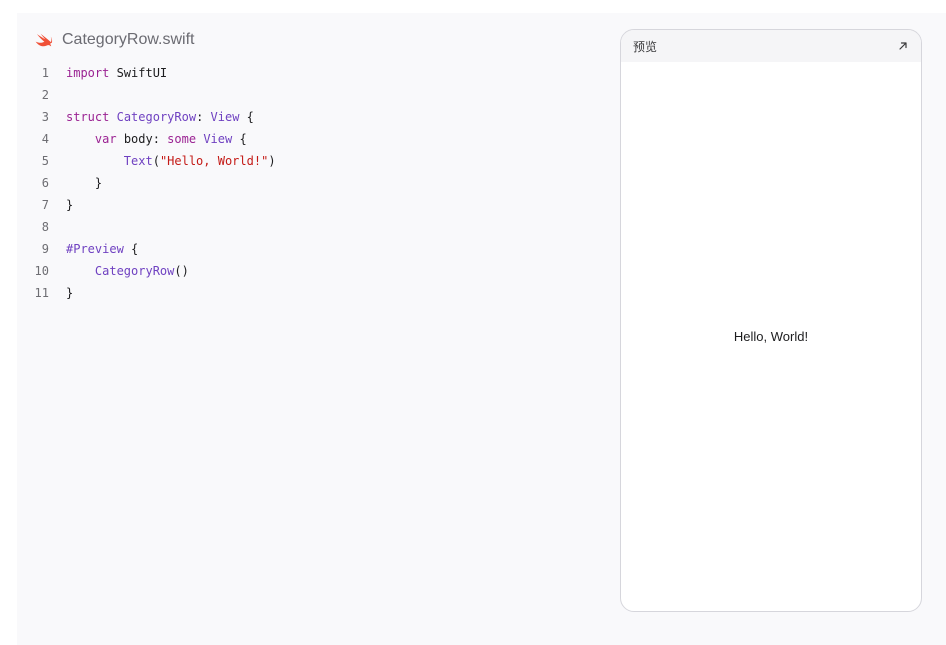 The image size is (946, 645). I want to click on code-token: #Preview, so click(95, 249).